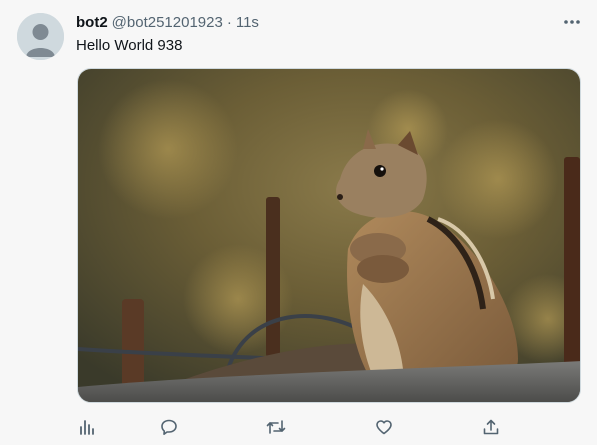  What do you see at coordinates (247, 22) in the screenshot?
I see `timestamp: 11s` at bounding box center [247, 22].